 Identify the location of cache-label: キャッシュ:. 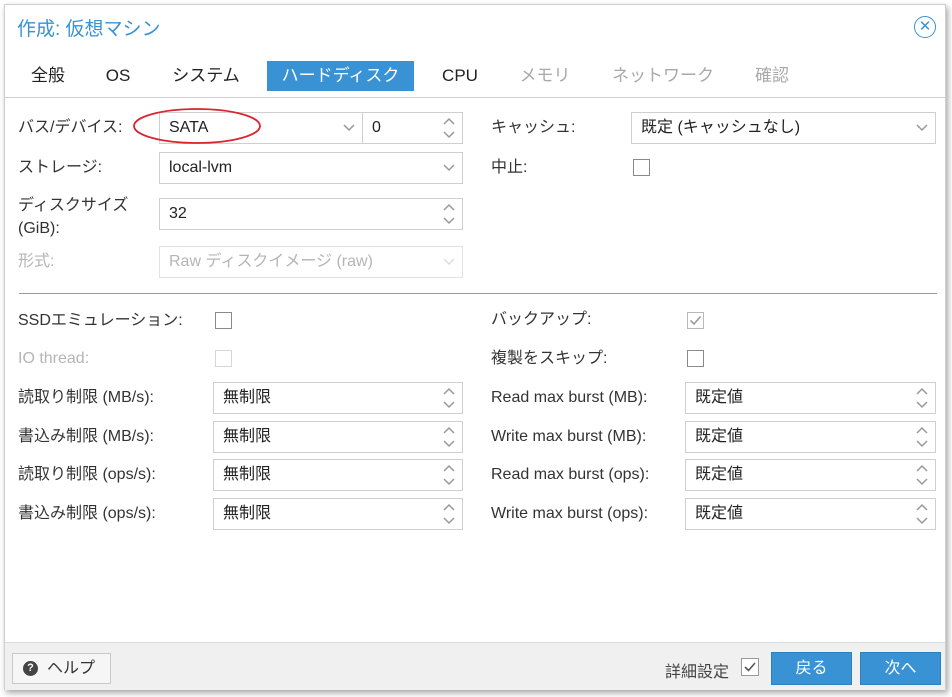
(533, 127).